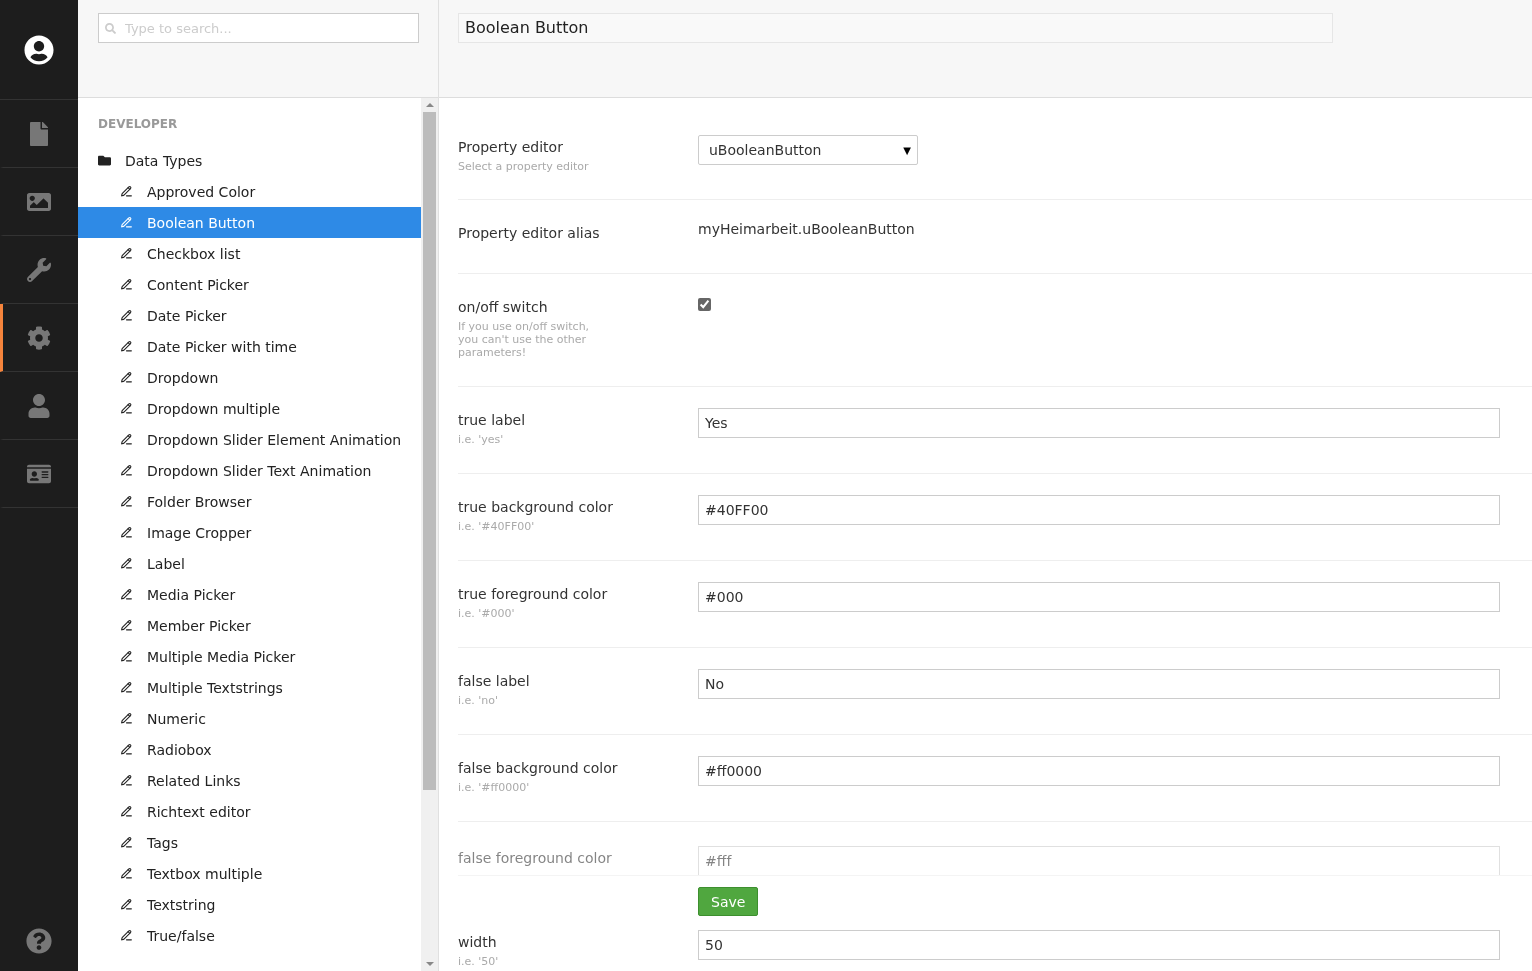 This screenshot has width=1532, height=971. I want to click on input-field: 50, so click(1099, 945).